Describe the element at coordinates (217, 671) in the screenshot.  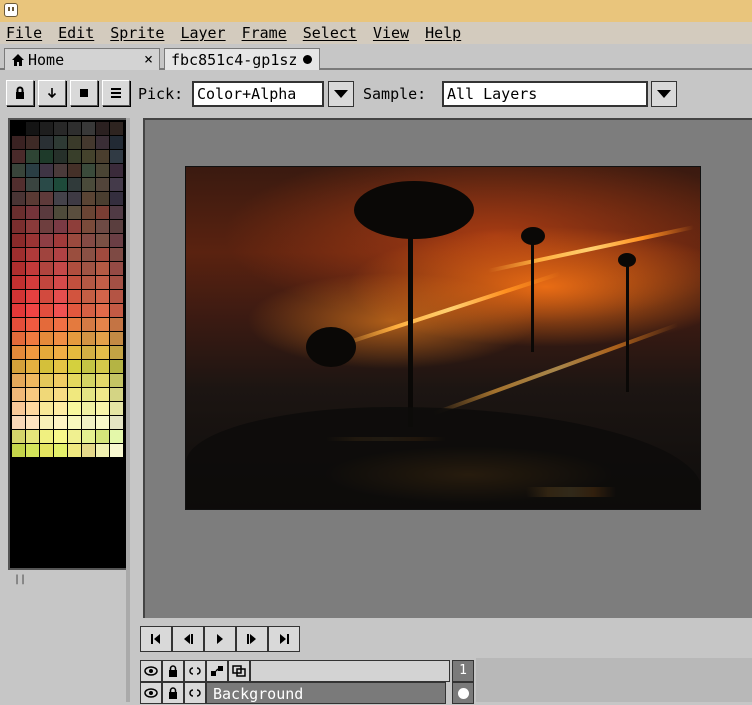
I see `toggle-link-button` at that location.